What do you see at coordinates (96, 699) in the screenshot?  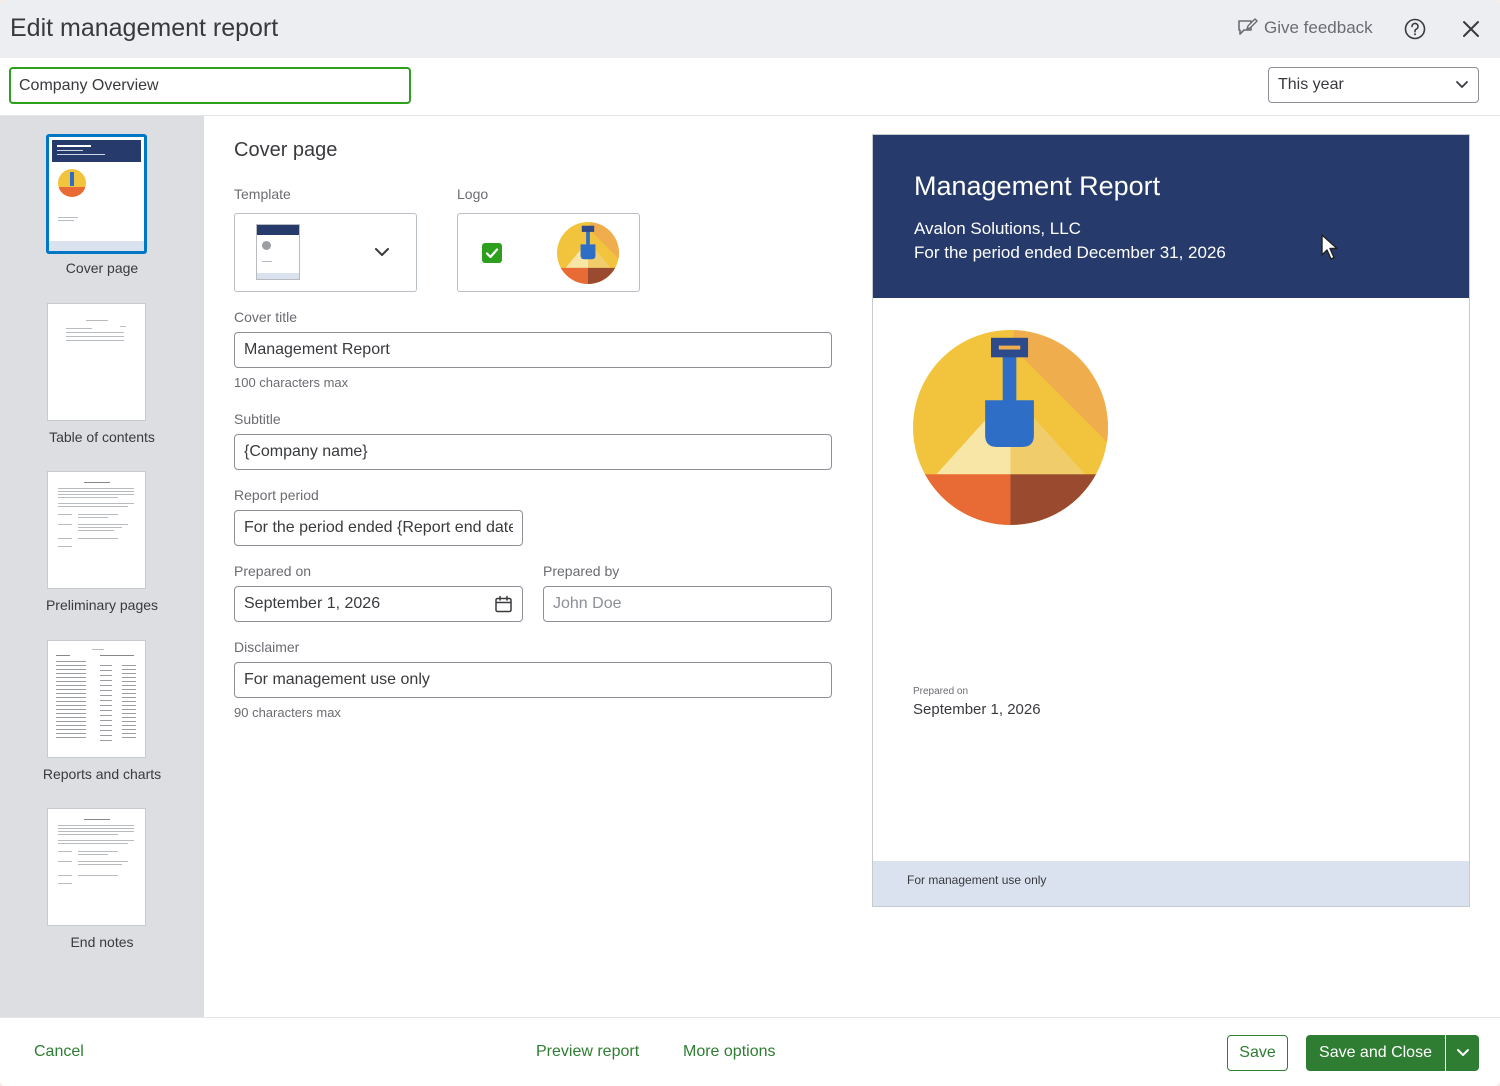 I see `reports-and-charts-thumbnail` at bounding box center [96, 699].